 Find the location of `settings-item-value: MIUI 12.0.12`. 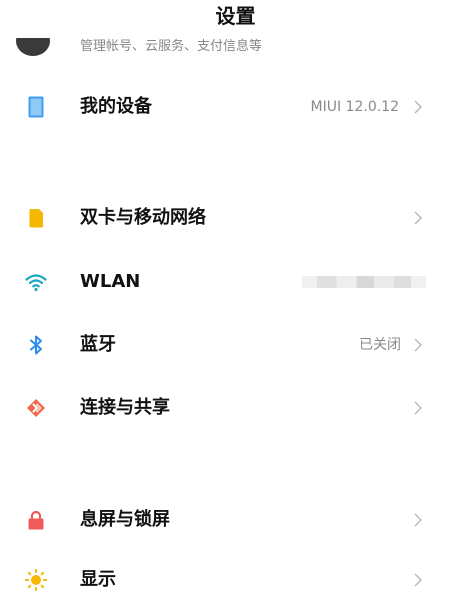

settings-item-value: MIUI 12.0.12 is located at coordinates (354, 107).